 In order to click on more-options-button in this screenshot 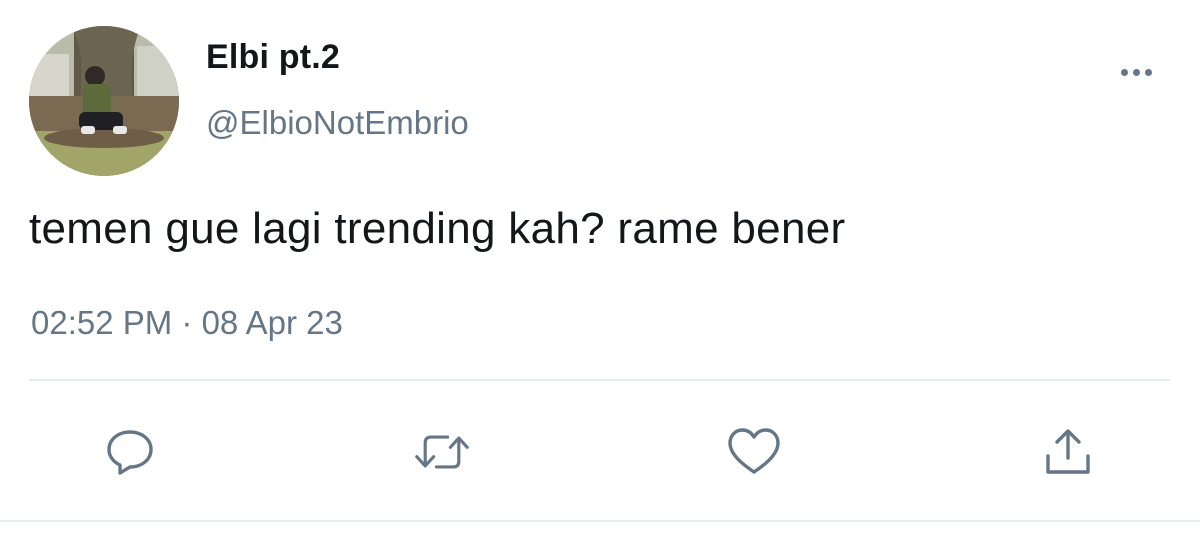, I will do `click(1136, 72)`.